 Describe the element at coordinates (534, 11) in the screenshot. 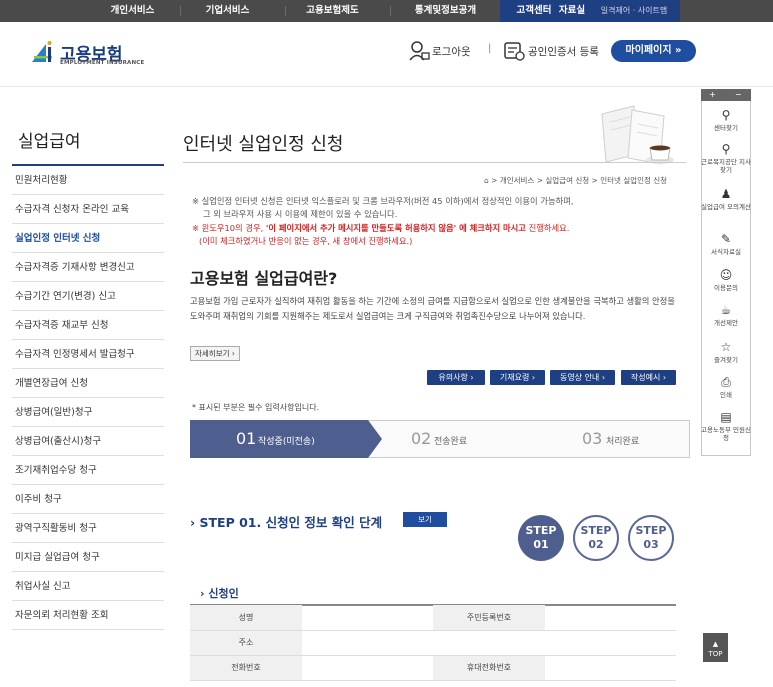

I see `nav-customer-center: 고객센터` at that location.